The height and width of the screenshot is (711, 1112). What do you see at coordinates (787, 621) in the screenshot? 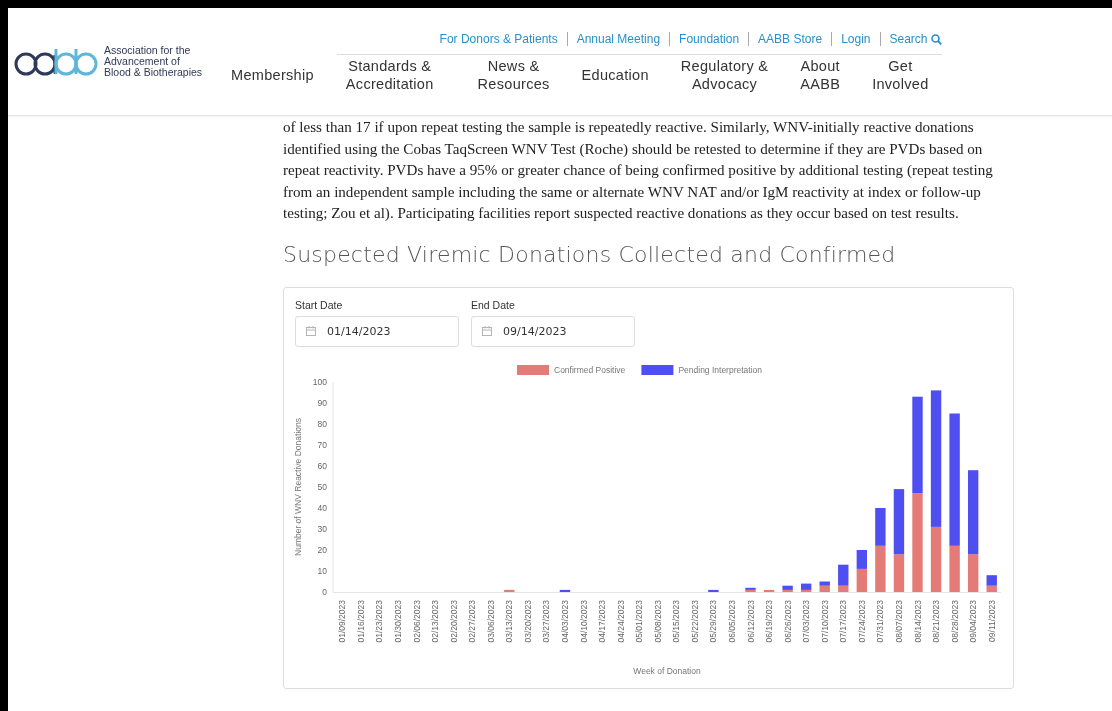
I see `x-tick-label: 06/26/2023` at bounding box center [787, 621].